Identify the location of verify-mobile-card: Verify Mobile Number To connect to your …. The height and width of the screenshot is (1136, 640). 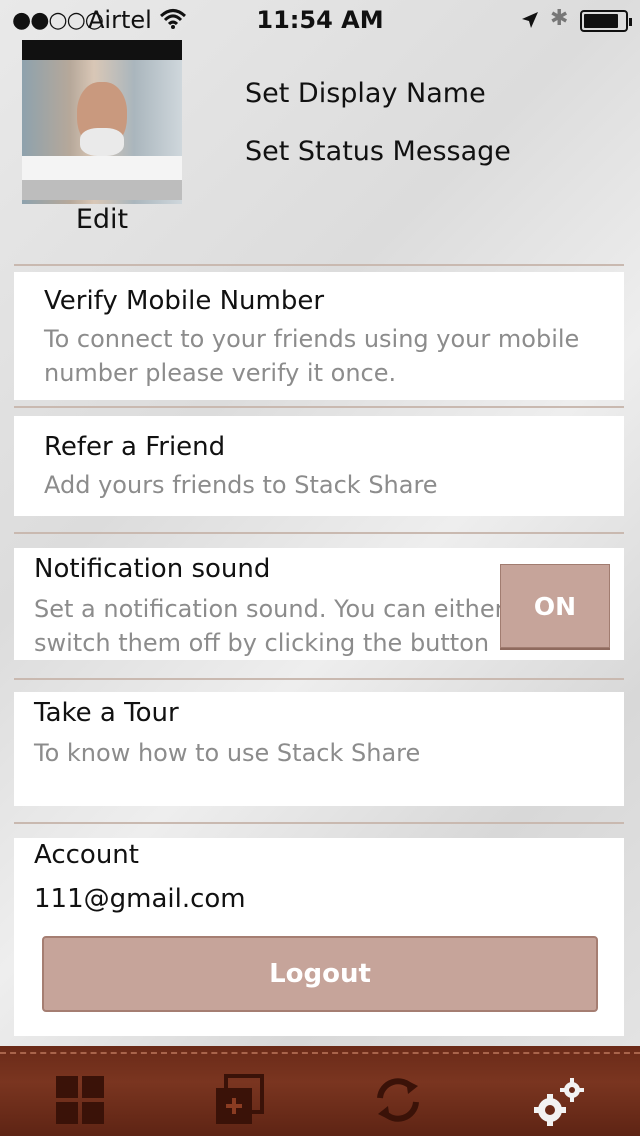
(319, 336).